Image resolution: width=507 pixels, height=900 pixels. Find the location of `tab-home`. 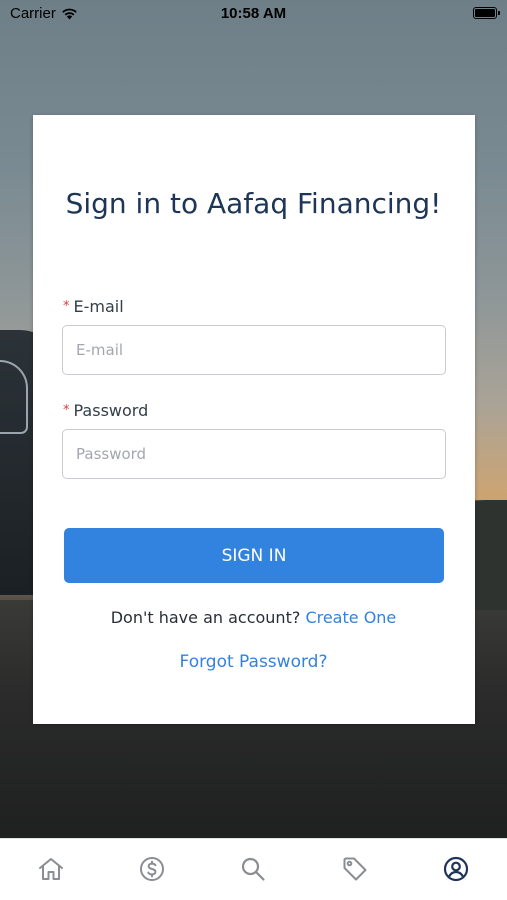

tab-home is located at coordinates (51, 871).